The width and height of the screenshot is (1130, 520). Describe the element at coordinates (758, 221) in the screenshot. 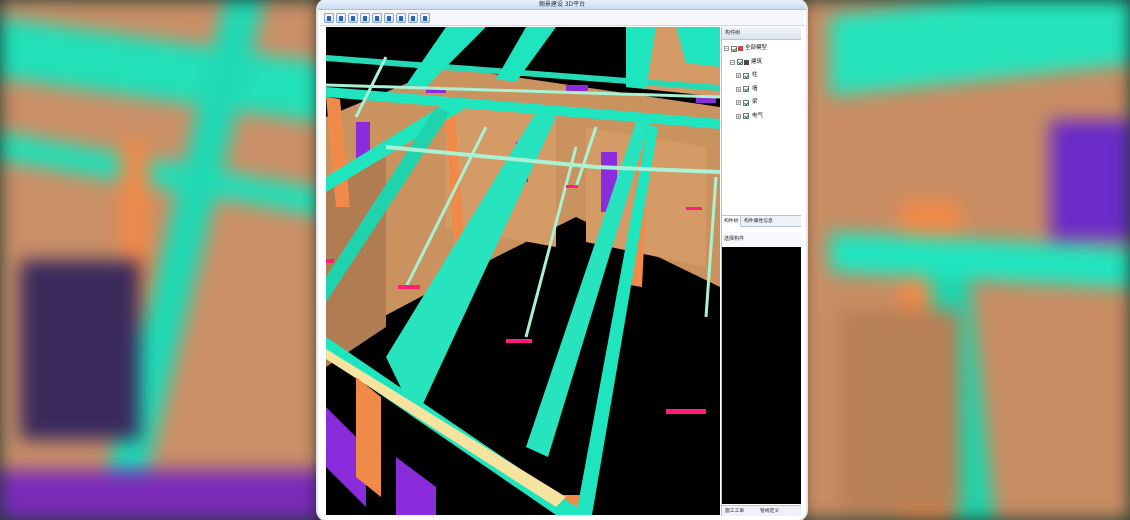

I see `tab-component-properties: 构件属性信息` at that location.